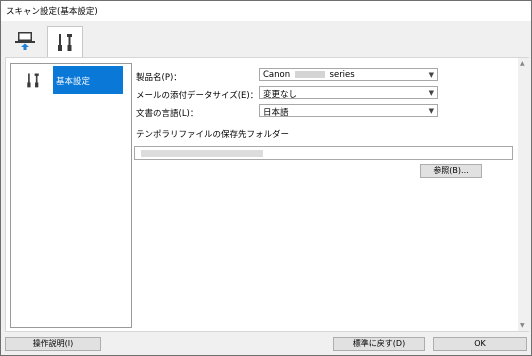 The width and height of the screenshot is (532, 356). I want to click on title-bar: スキャン設定(基本設定), so click(266, 11).